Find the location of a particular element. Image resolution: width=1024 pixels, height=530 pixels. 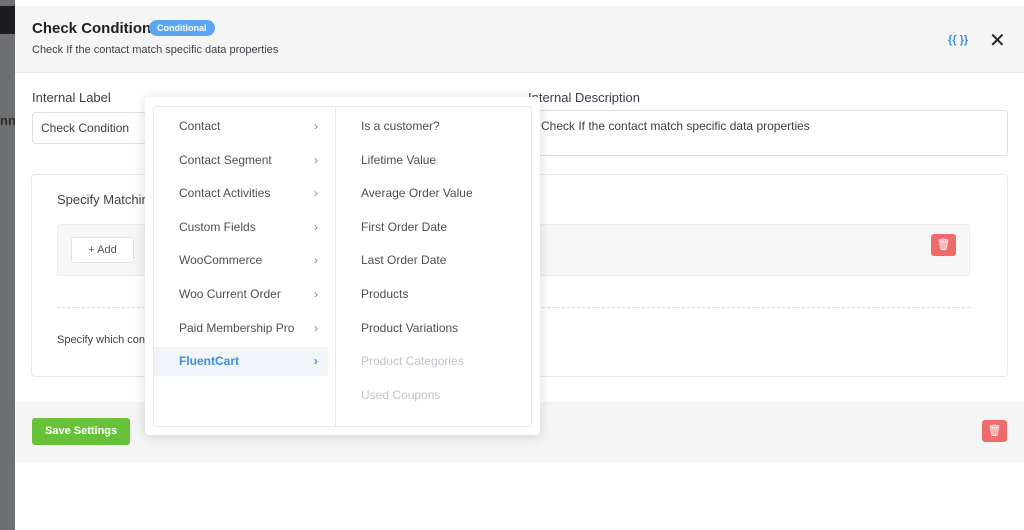

menu-option-item: Product Variations is located at coordinates (409, 328).